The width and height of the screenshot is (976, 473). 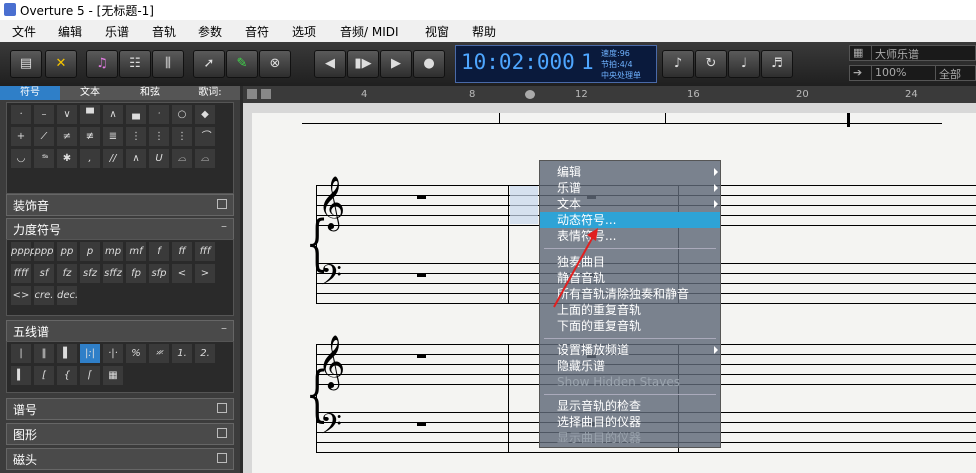 What do you see at coordinates (67, 158) in the screenshot?
I see `articulation-cell: ✱` at bounding box center [67, 158].